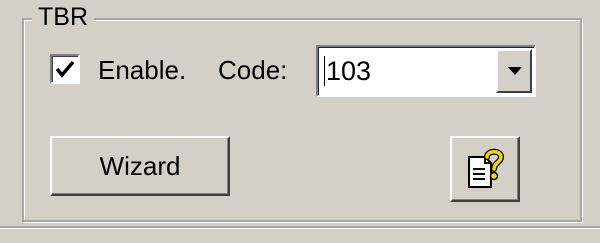 The height and width of the screenshot is (243, 600). I want to click on text-caret, so click(324, 71).